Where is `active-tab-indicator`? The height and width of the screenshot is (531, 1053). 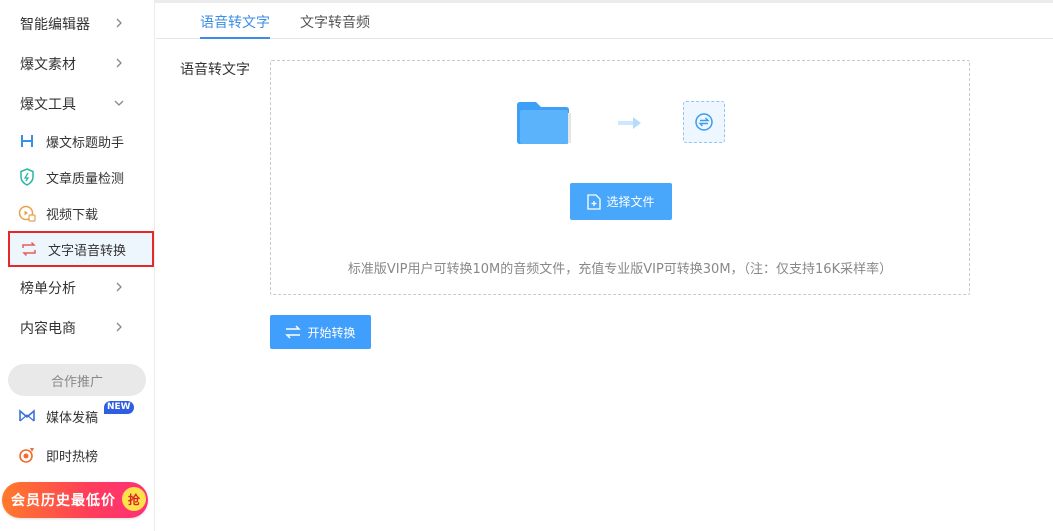
active-tab-indicator is located at coordinates (235, 38).